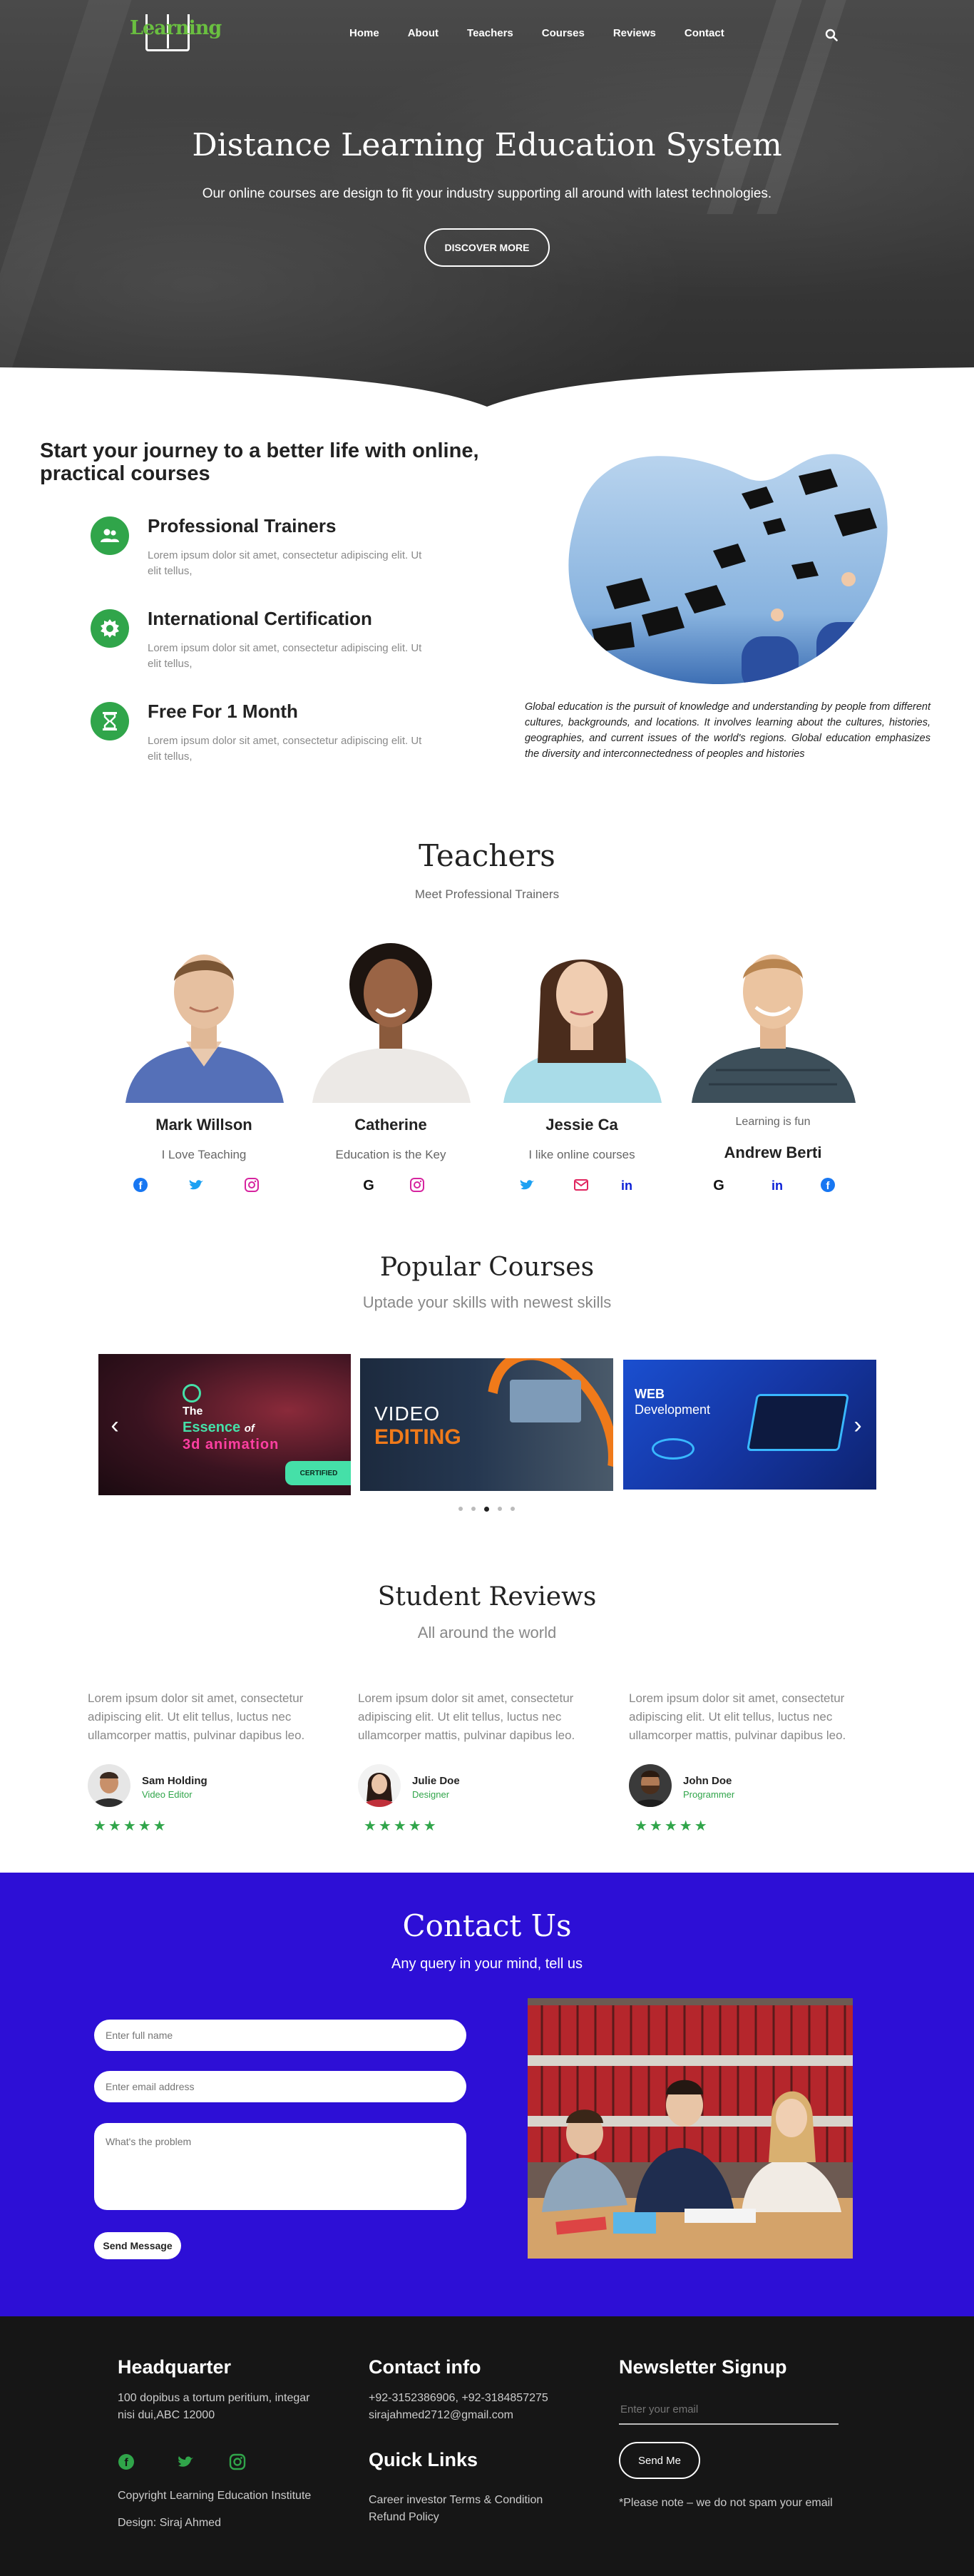  Describe the element at coordinates (634, 33) in the screenshot. I see `nav-reviews: Reviews` at that location.